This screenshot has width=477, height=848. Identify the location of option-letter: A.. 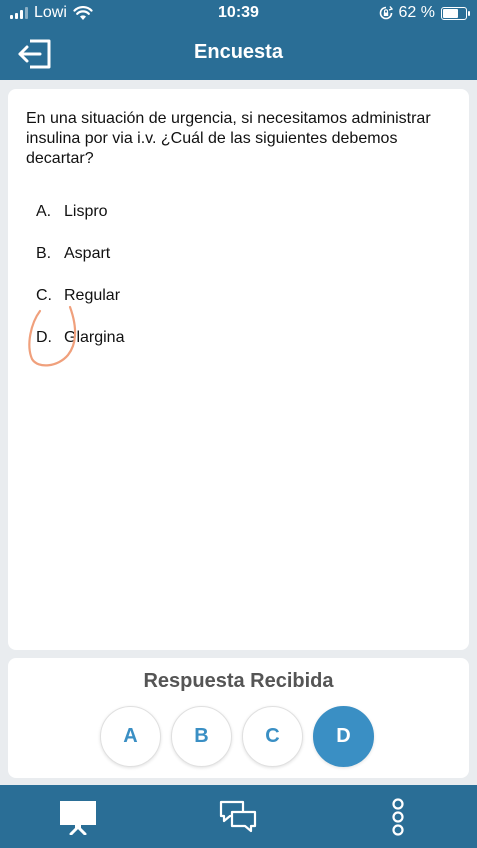
(44, 211).